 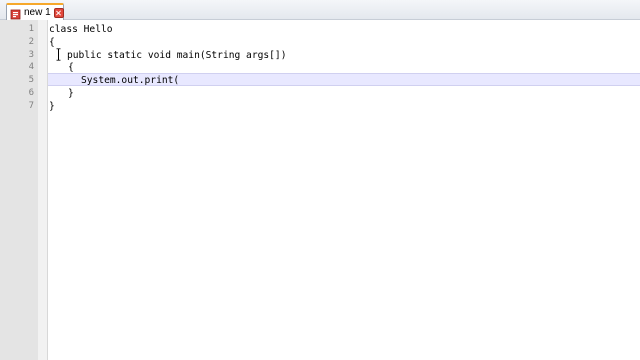 I want to click on file-icon, so click(x=15, y=13).